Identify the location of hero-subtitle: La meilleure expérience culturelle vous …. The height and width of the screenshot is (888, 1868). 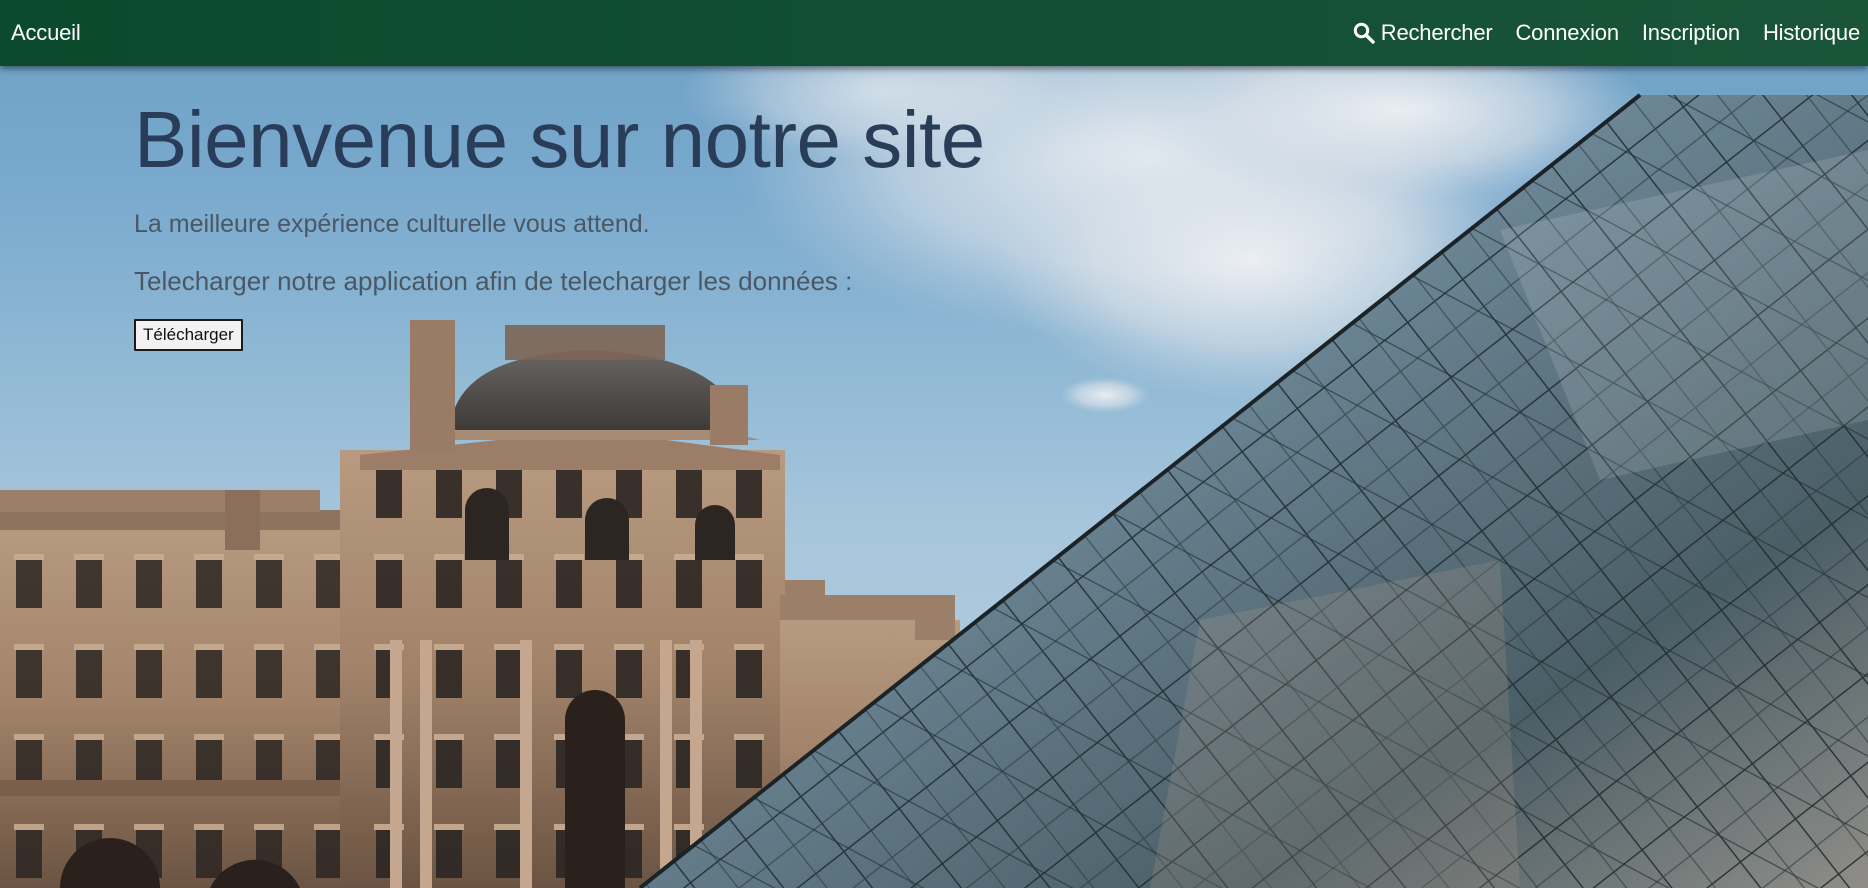
(392, 224).